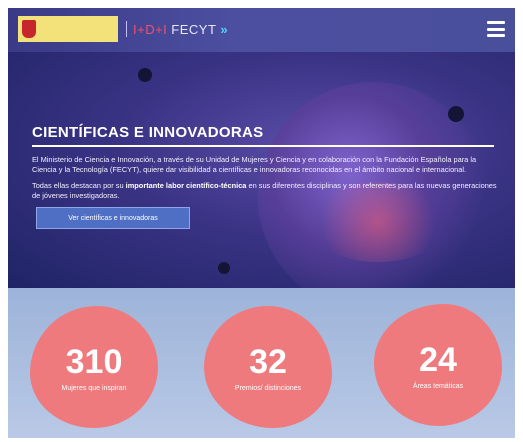 This screenshot has width=523, height=442. Describe the element at coordinates (29, 29) in the screenshot. I see `coat-of-arms-icon` at that location.